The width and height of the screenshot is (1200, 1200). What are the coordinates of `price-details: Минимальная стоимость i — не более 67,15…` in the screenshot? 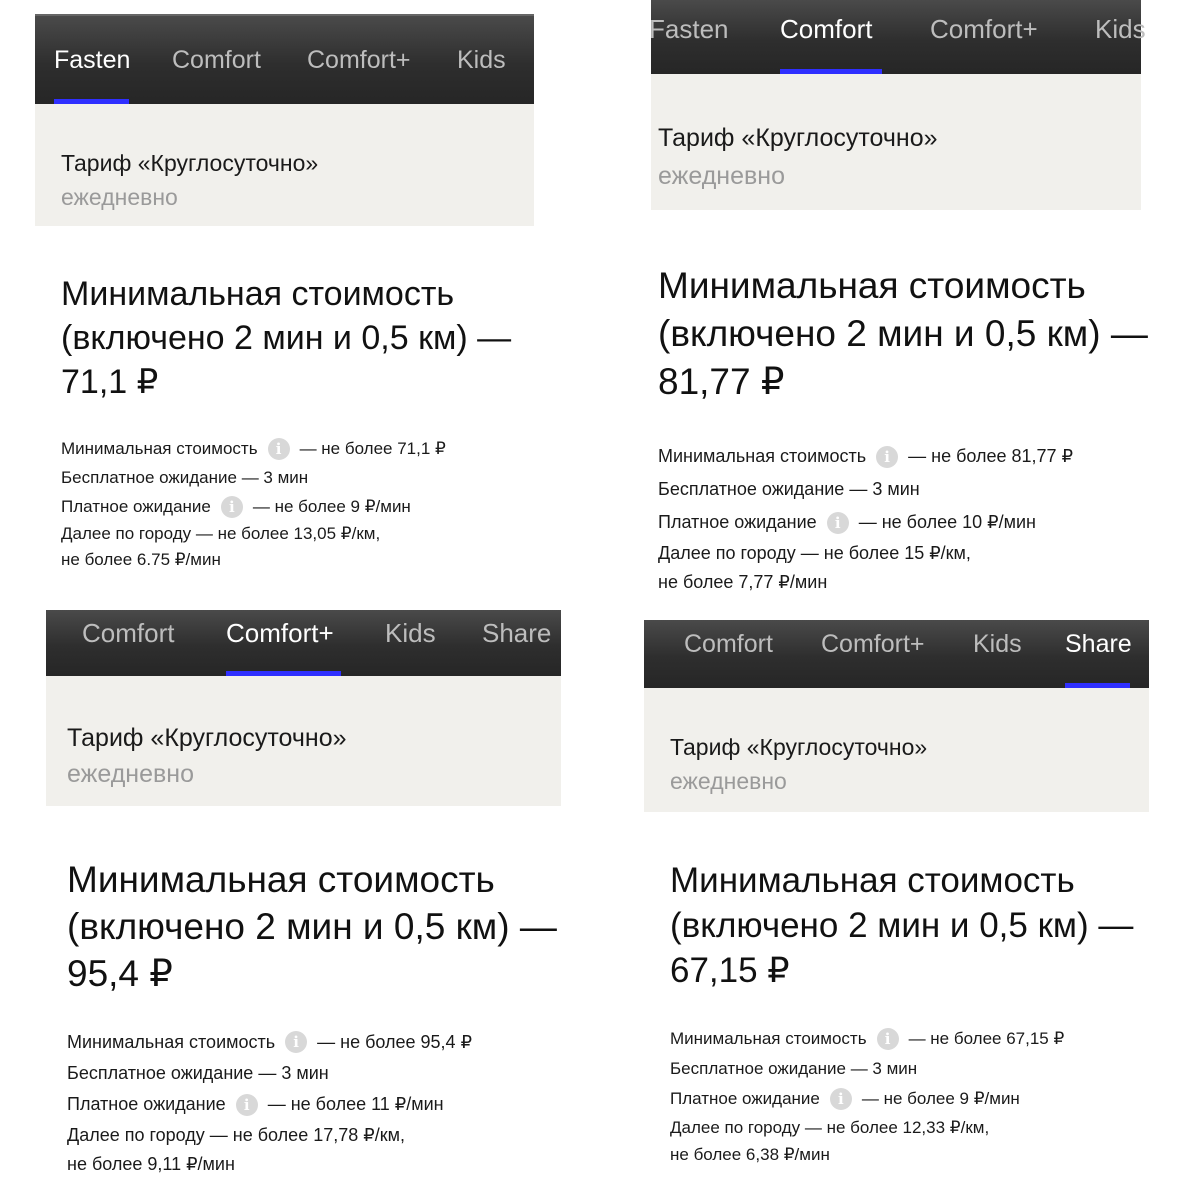 It's located at (867, 1095).